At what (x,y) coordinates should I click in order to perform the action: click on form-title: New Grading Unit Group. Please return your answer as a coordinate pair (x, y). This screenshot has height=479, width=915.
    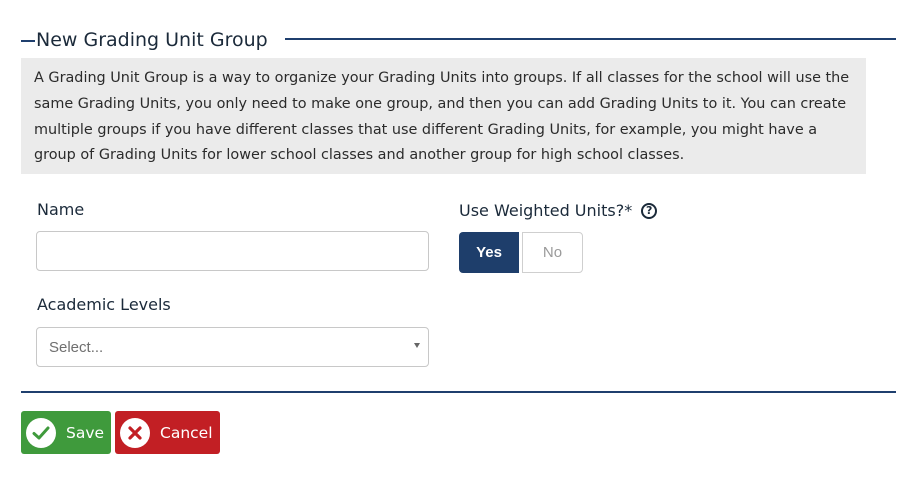
    Looking at the image, I should click on (152, 40).